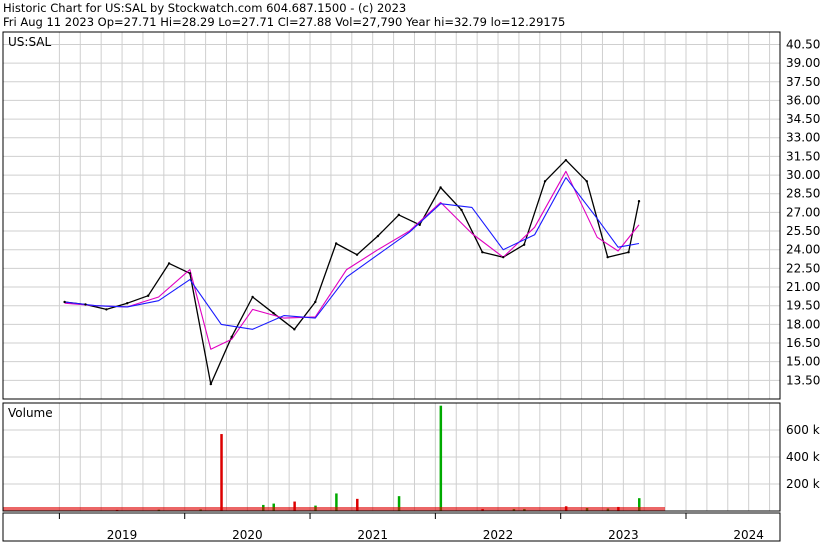 This screenshot has height=543, width=830. Describe the element at coordinates (803, 484) in the screenshot. I see `volume-tick-label: 200 k` at that location.